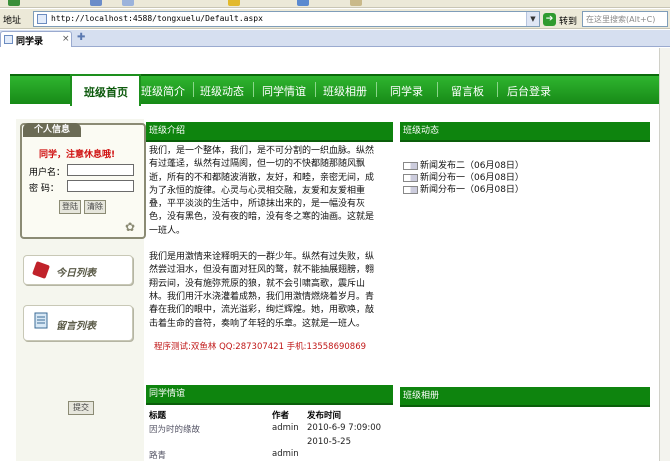 This screenshot has height=461, width=670. Describe the element at coordinates (158, 416) in the screenshot. I see `column-header: 标题` at that location.